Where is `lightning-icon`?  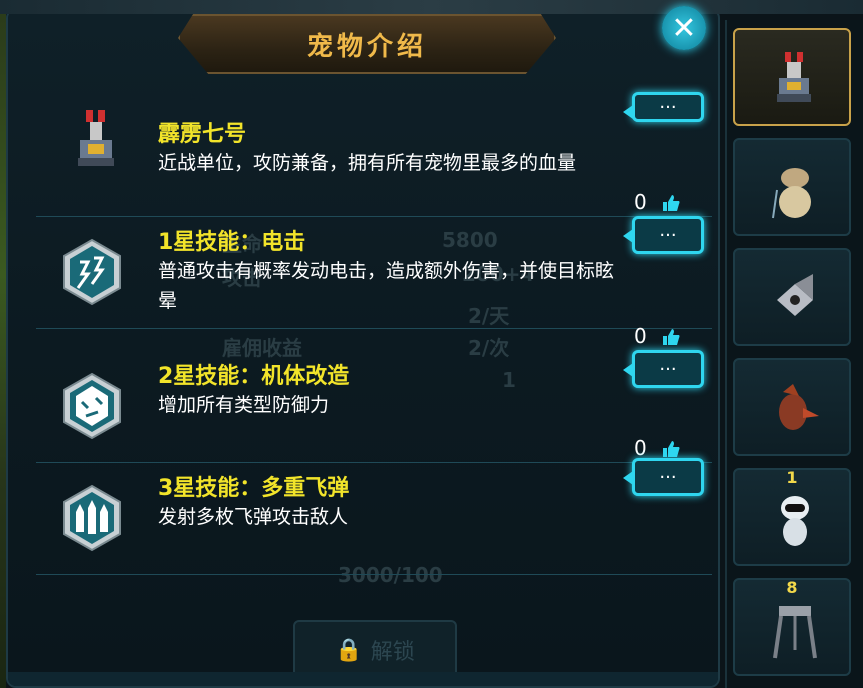
lightning-icon is located at coordinates (92, 272).